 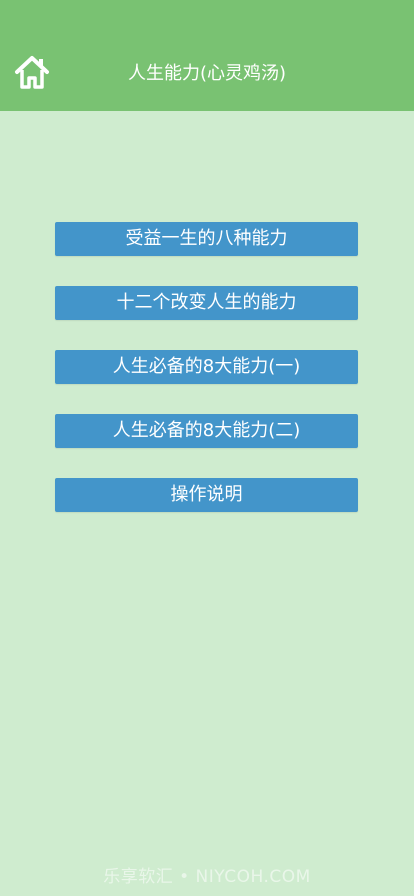 I want to click on menu-button-essential-abilities-1: 人生必备的8大能力(一), so click(x=206, y=367).